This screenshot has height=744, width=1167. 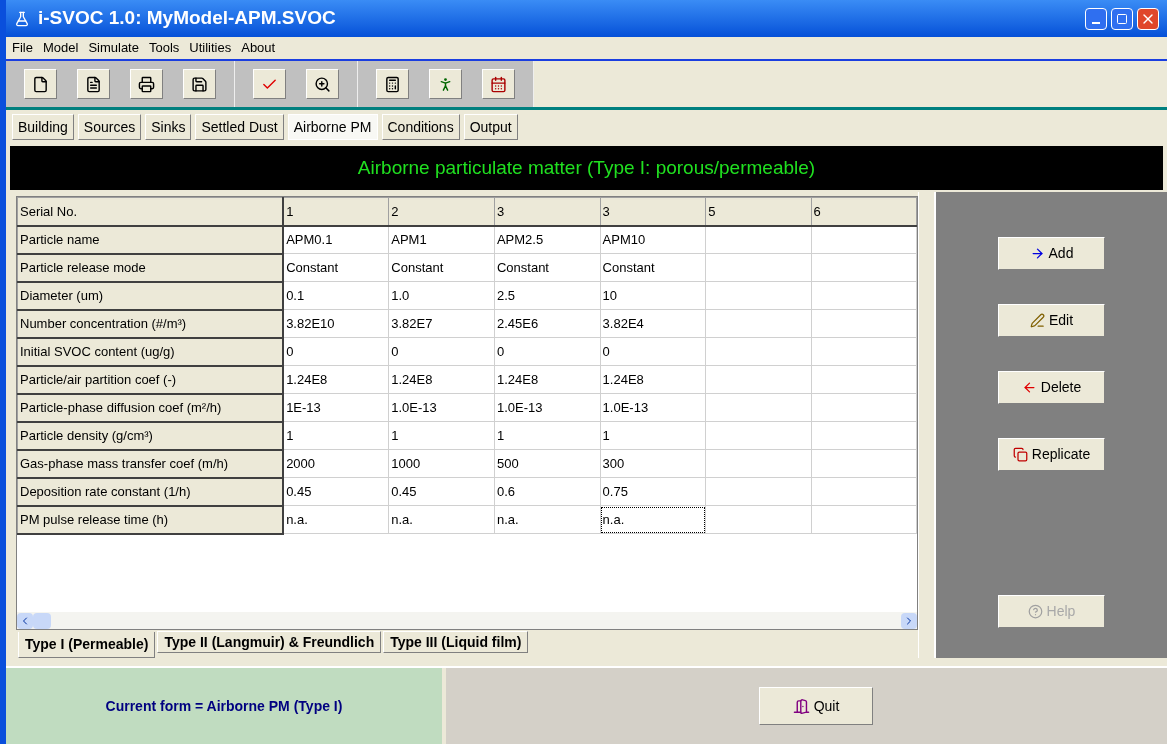 What do you see at coordinates (269, 642) in the screenshot?
I see `tab: Type II (Langmuir) & Freundlich` at bounding box center [269, 642].